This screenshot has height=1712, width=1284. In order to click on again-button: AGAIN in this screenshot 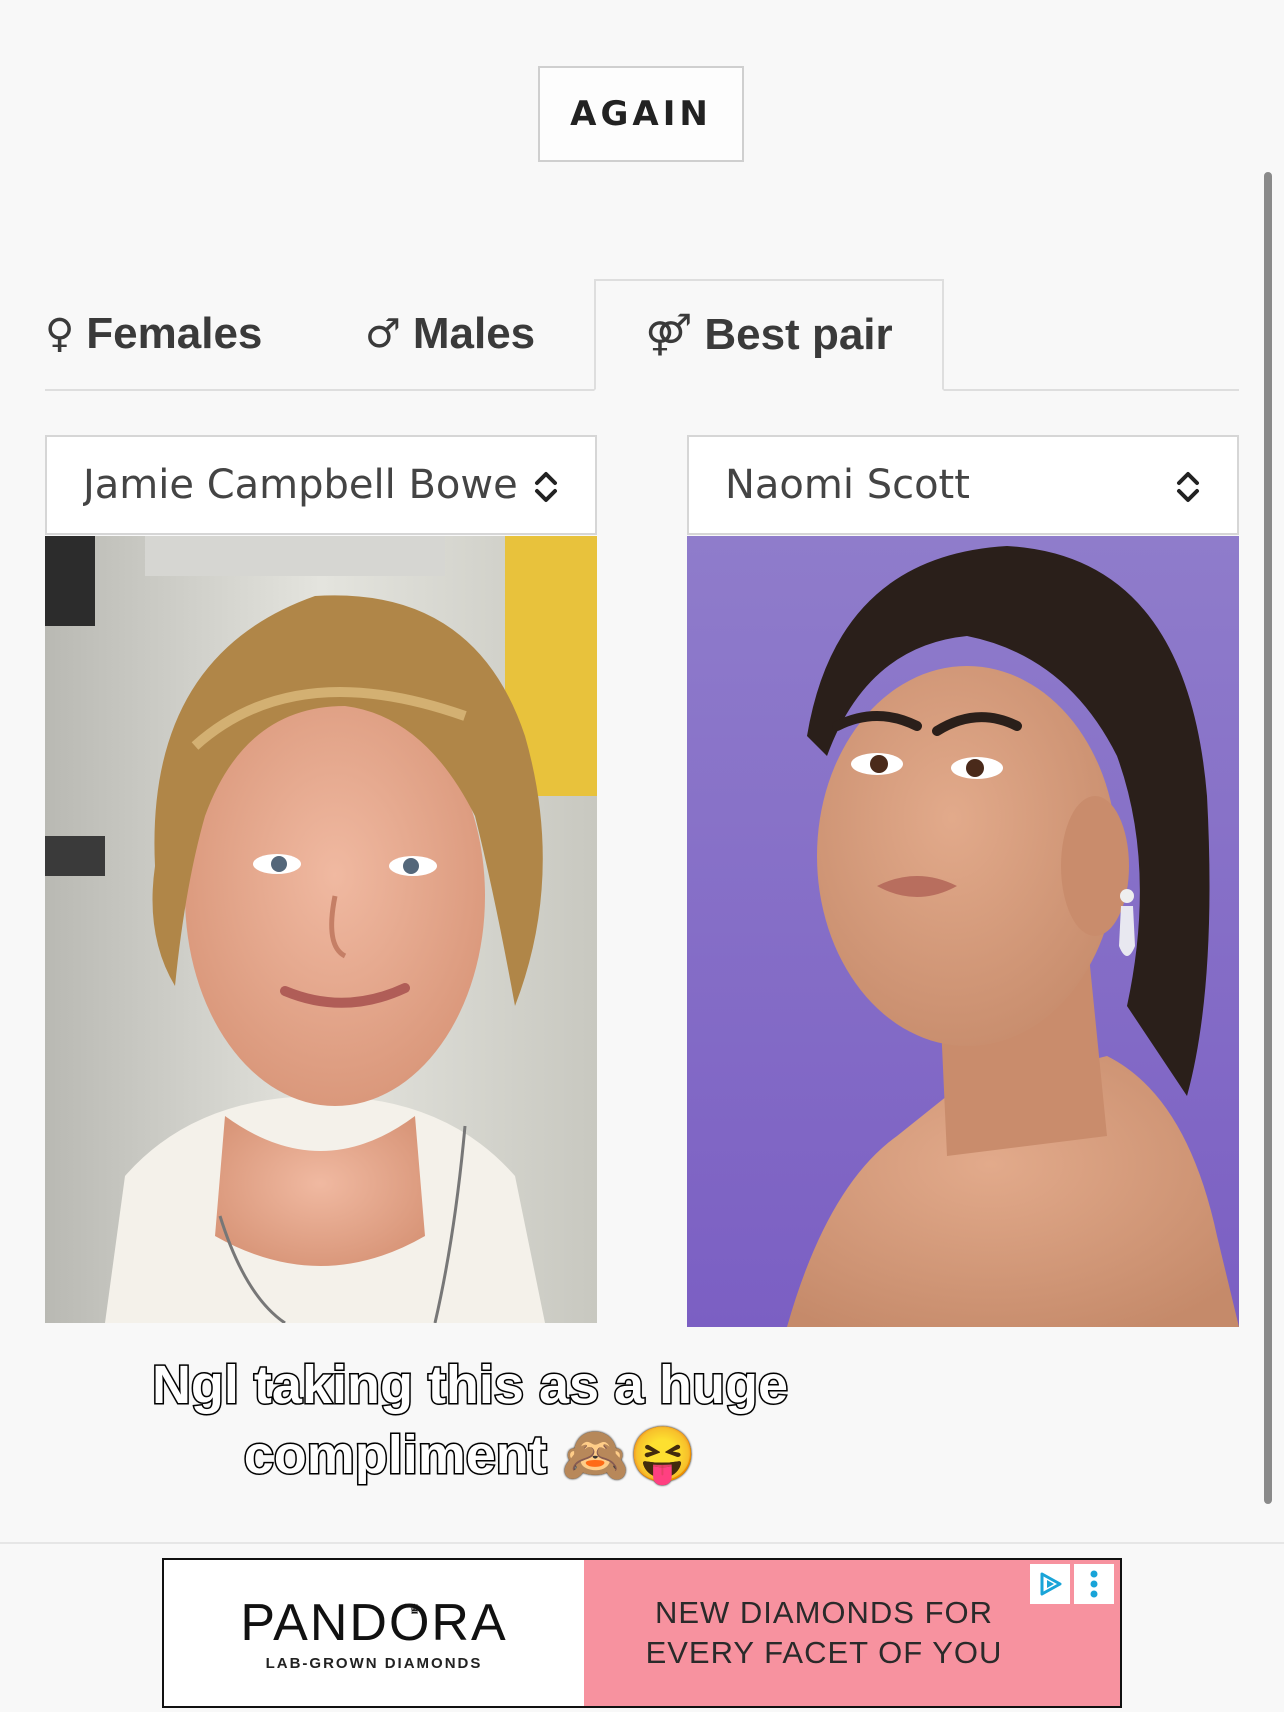, I will do `click(641, 114)`.